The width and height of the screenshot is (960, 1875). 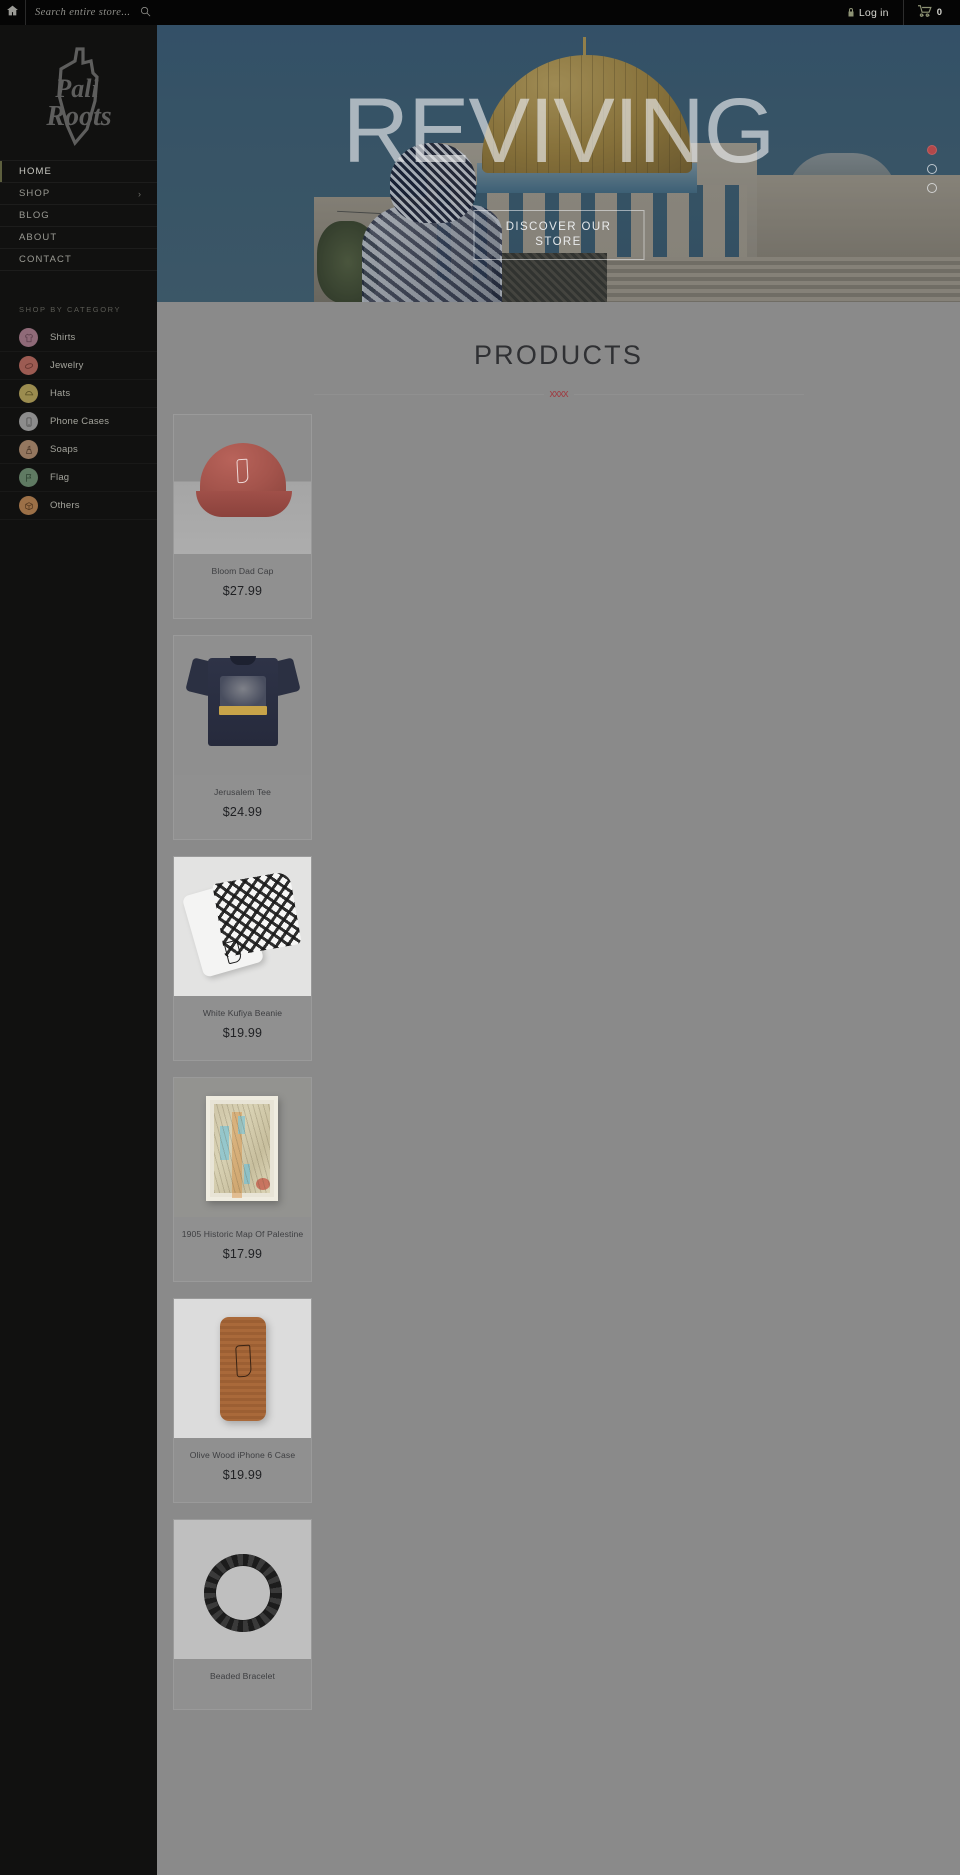 What do you see at coordinates (38, 237) in the screenshot?
I see `nav-label: ABOUT` at bounding box center [38, 237].